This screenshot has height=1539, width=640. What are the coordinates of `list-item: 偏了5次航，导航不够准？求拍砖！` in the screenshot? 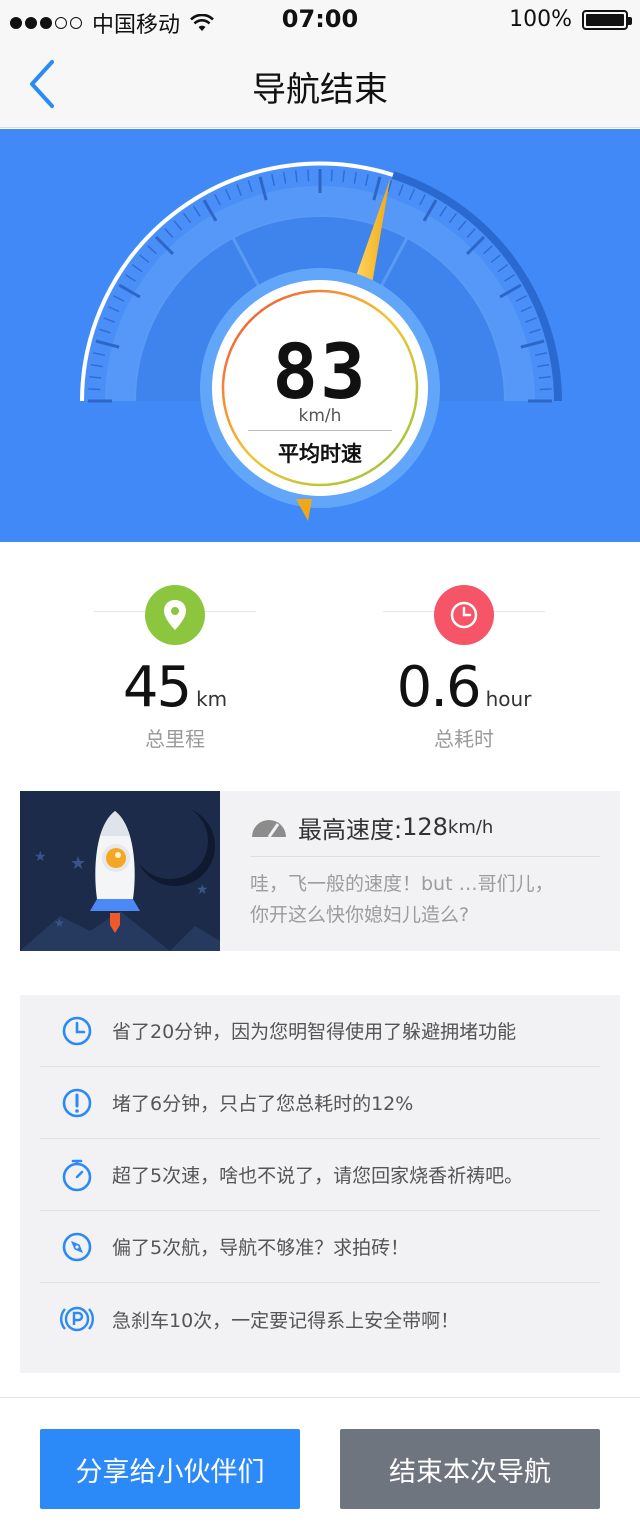 It's located at (320, 1247).